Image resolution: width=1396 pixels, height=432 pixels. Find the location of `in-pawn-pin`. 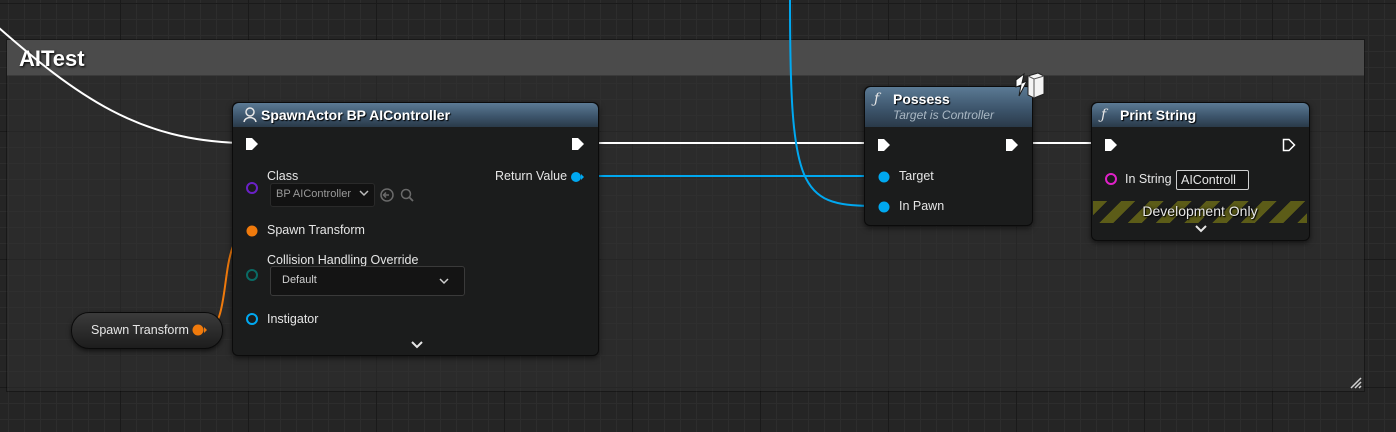

in-pawn-pin is located at coordinates (884, 207).